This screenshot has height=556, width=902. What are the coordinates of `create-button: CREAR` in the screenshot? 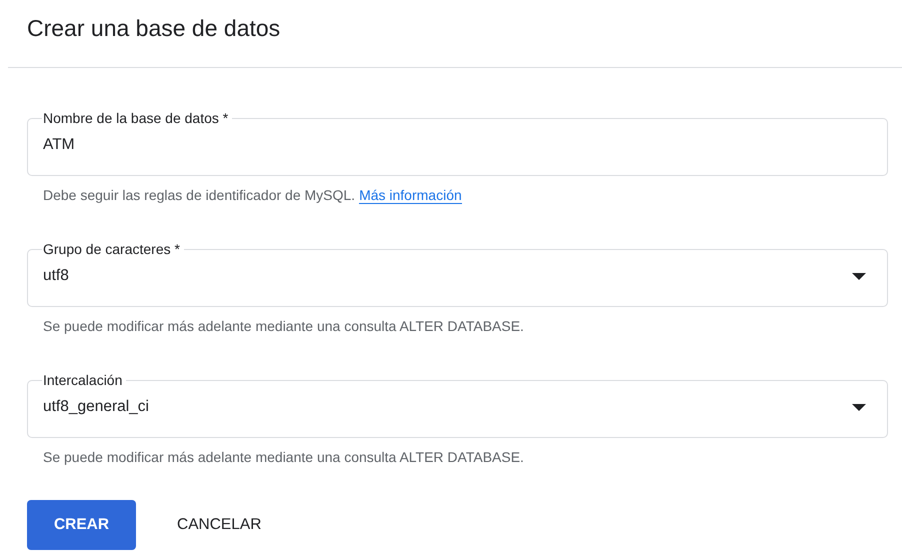 It's located at (81, 525).